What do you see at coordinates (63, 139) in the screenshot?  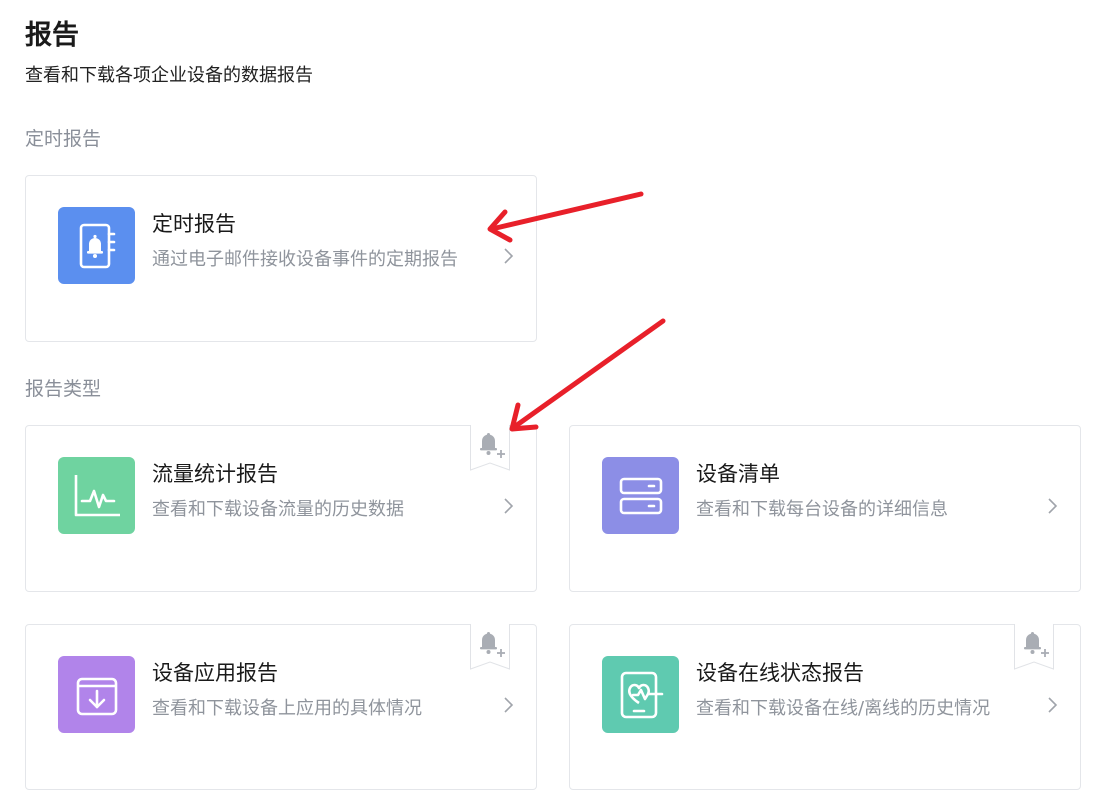 I see `section-title-scheduled: 定时报告` at bounding box center [63, 139].